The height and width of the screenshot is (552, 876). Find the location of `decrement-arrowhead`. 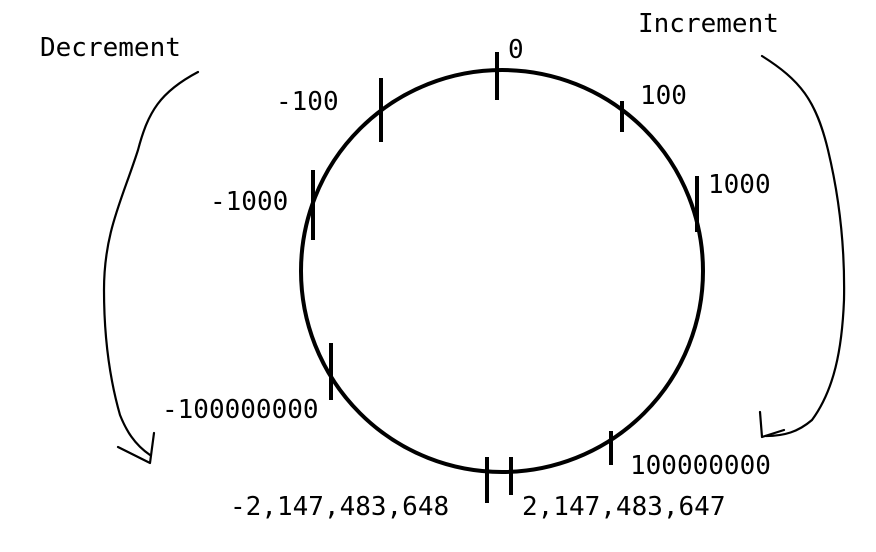

decrement-arrowhead is located at coordinates (136, 448).